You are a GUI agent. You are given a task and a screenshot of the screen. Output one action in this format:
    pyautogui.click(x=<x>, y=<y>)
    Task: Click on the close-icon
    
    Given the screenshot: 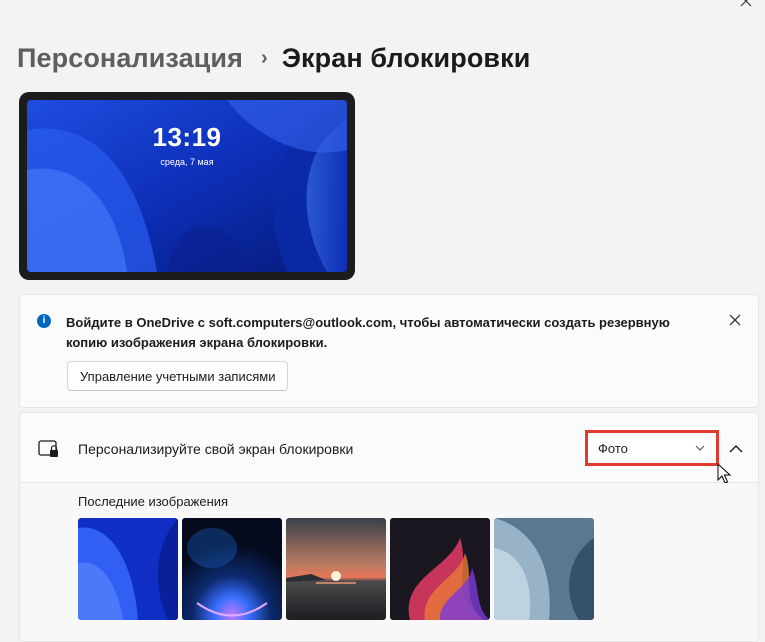 What is the action you would take?
    pyautogui.click(x=735, y=320)
    